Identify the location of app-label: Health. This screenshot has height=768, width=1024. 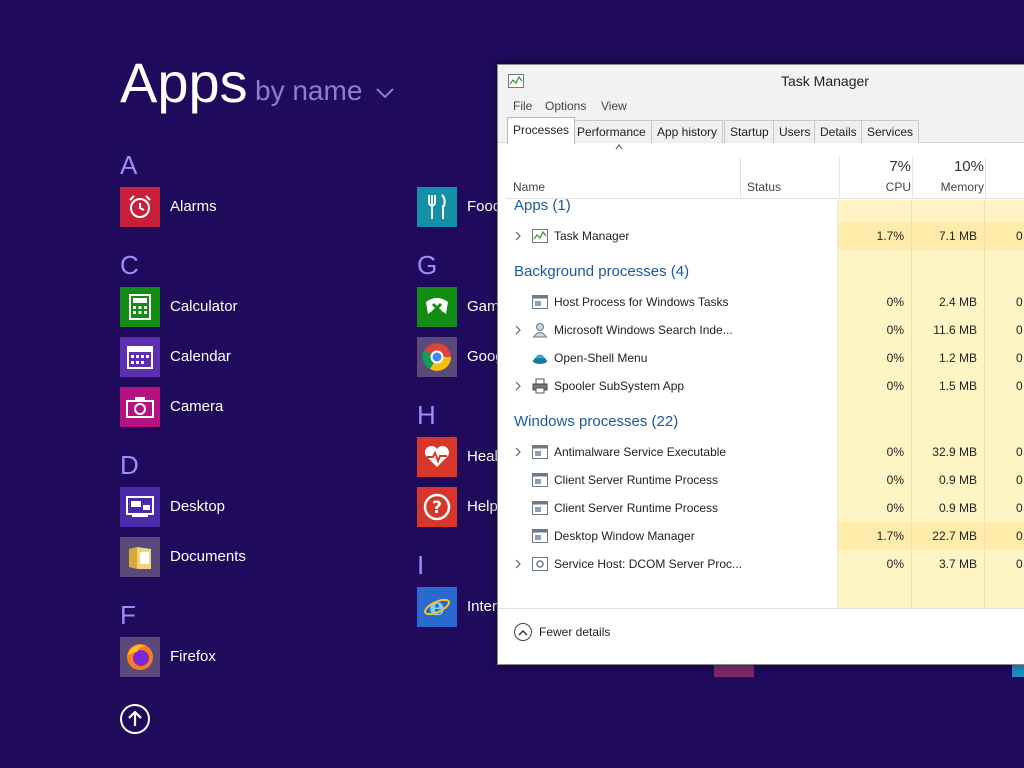
(482, 456).